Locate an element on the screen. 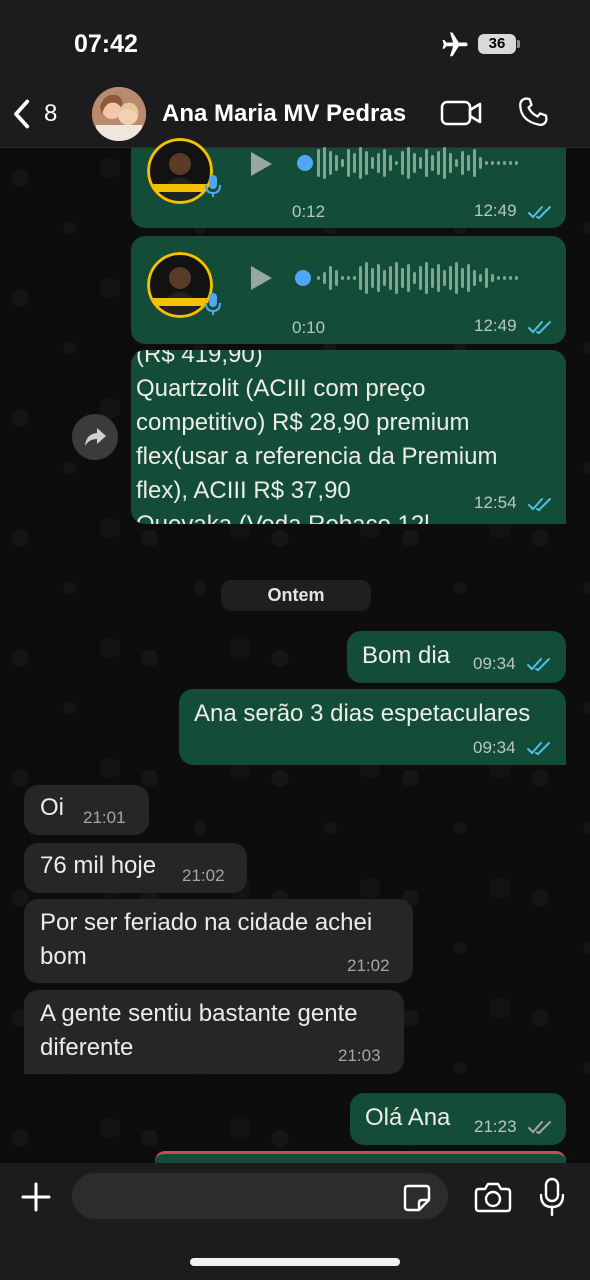  message-text: Bom dia is located at coordinates (406, 655).